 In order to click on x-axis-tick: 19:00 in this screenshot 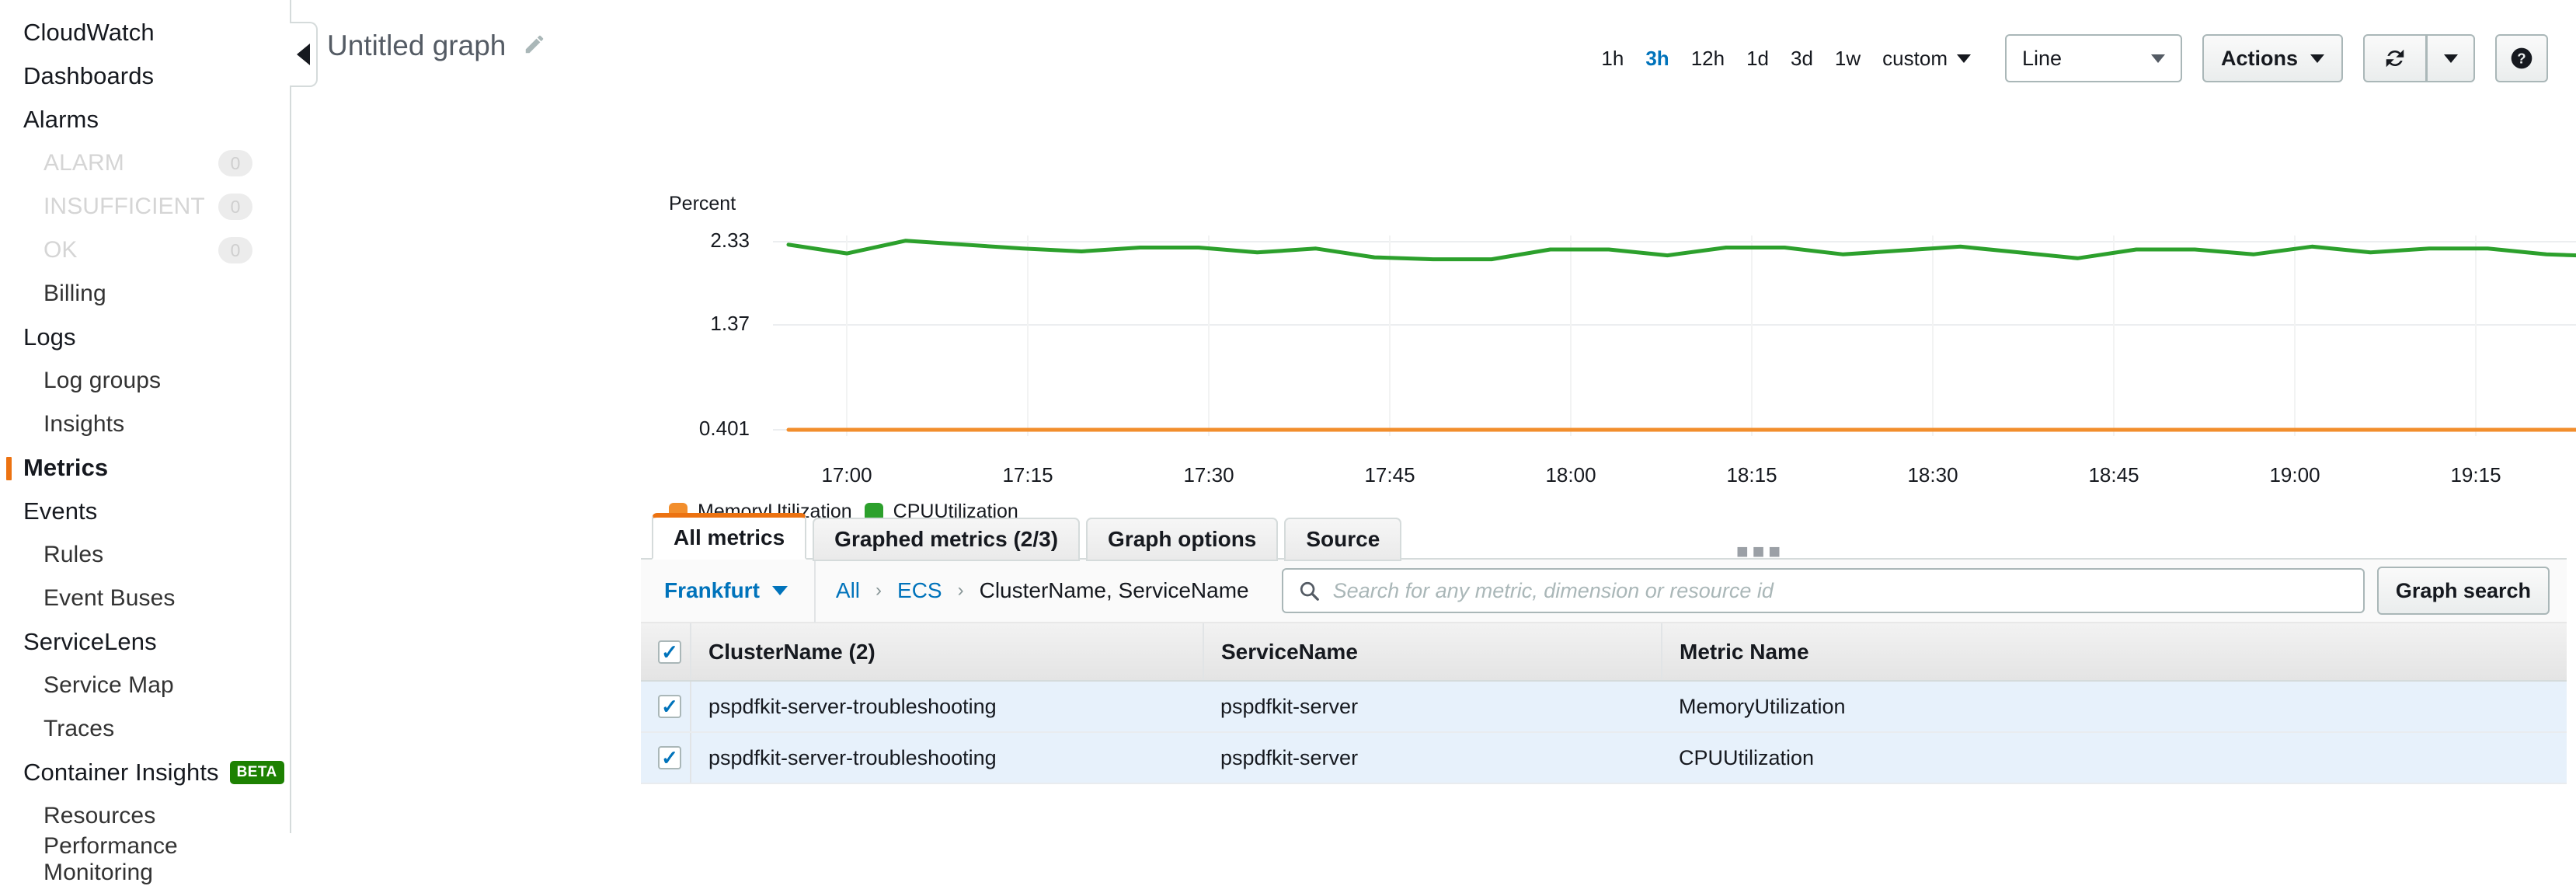, I will do `click(2294, 475)`.